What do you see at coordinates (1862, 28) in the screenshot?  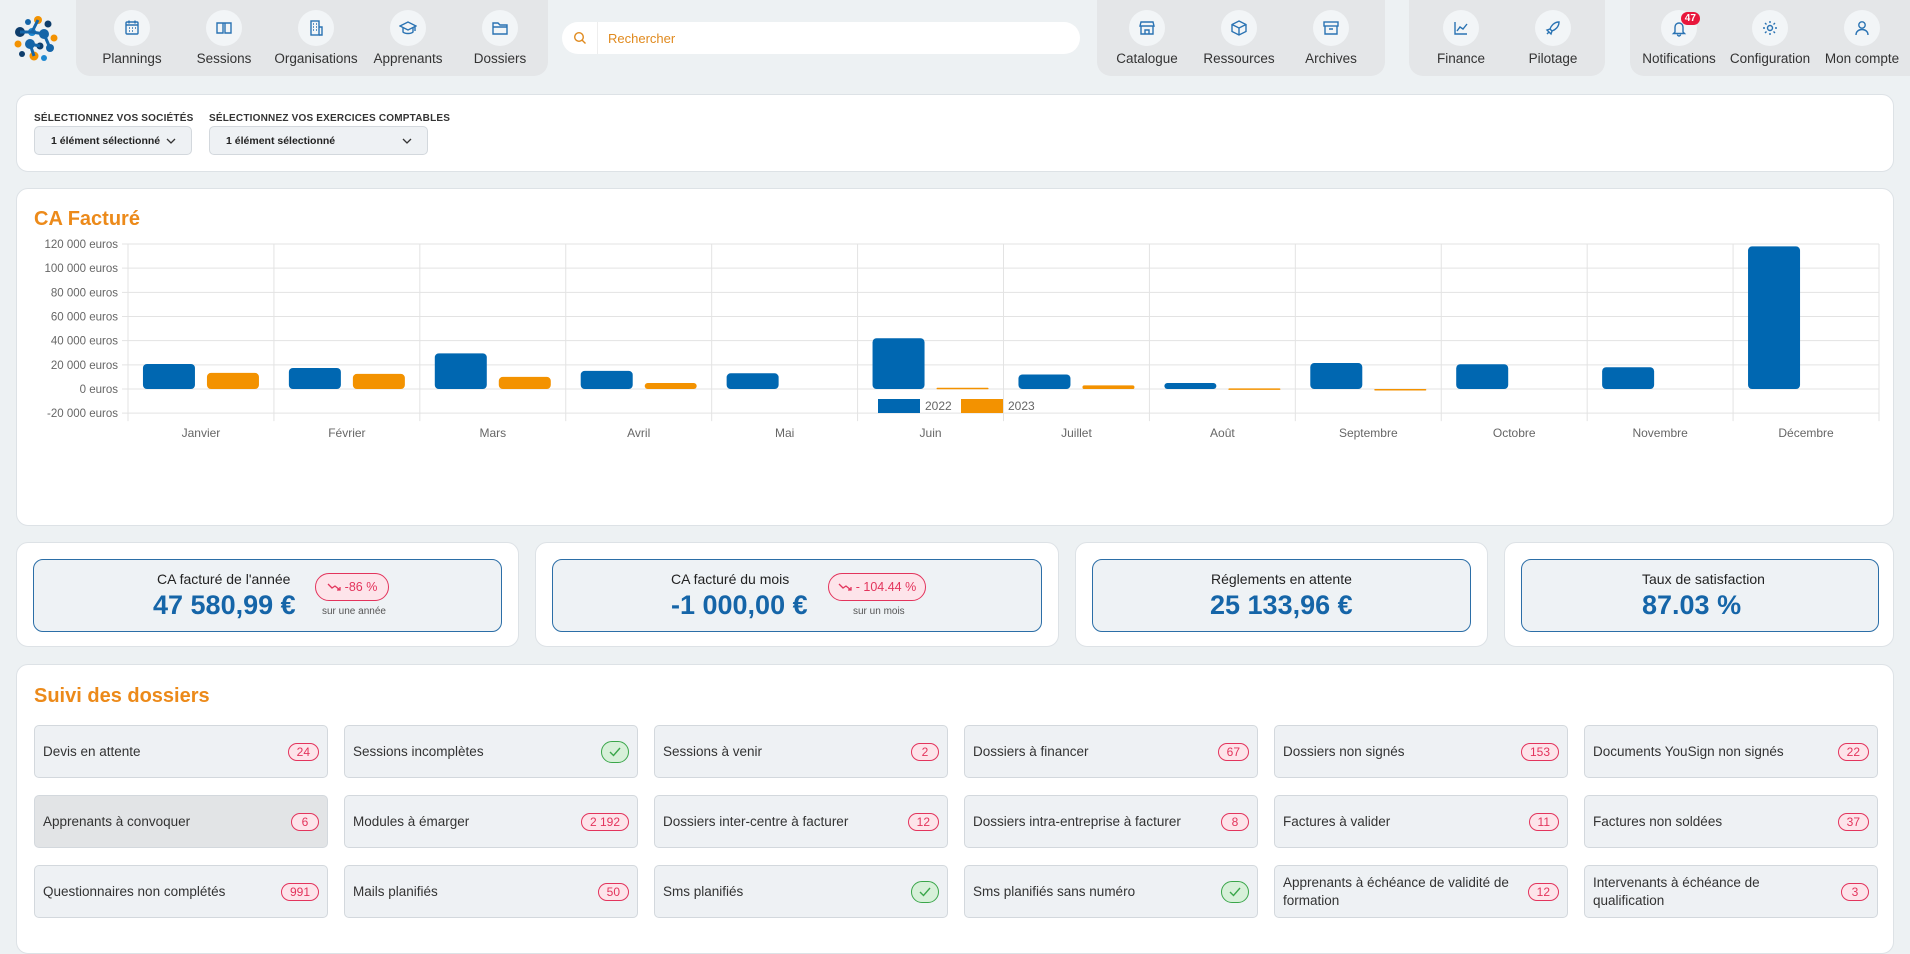 I see `user-icon` at bounding box center [1862, 28].